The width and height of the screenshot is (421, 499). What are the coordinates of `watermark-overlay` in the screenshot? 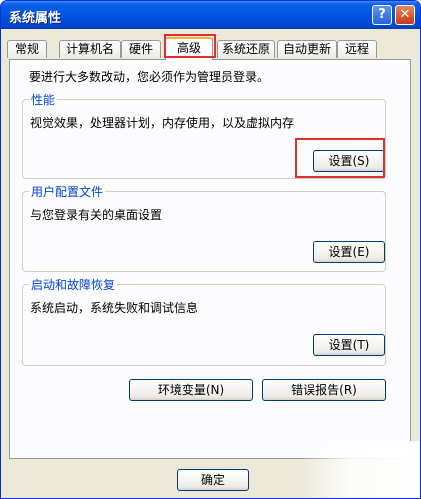 It's located at (360, 469).